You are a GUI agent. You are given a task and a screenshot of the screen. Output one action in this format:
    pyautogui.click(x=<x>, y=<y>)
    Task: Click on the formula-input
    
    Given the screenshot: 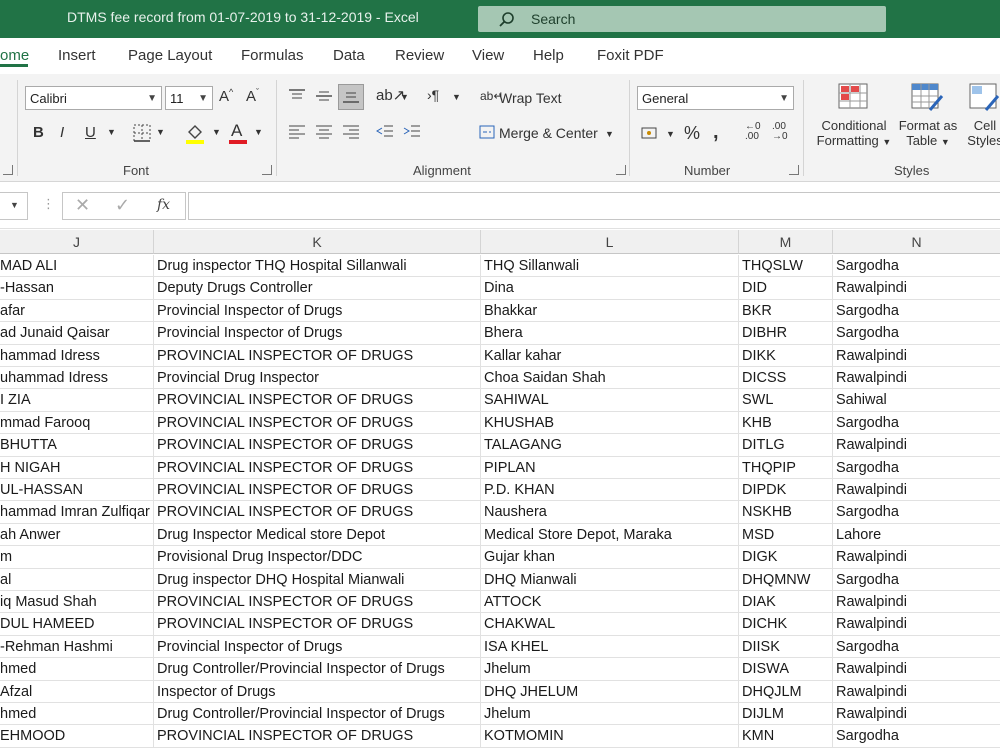 What is the action you would take?
    pyautogui.click(x=594, y=206)
    